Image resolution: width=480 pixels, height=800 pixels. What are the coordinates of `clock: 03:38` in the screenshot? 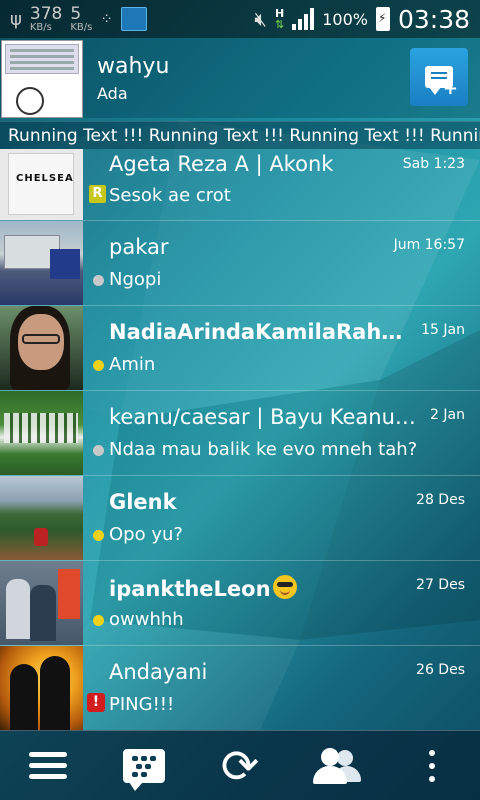 It's located at (433, 19).